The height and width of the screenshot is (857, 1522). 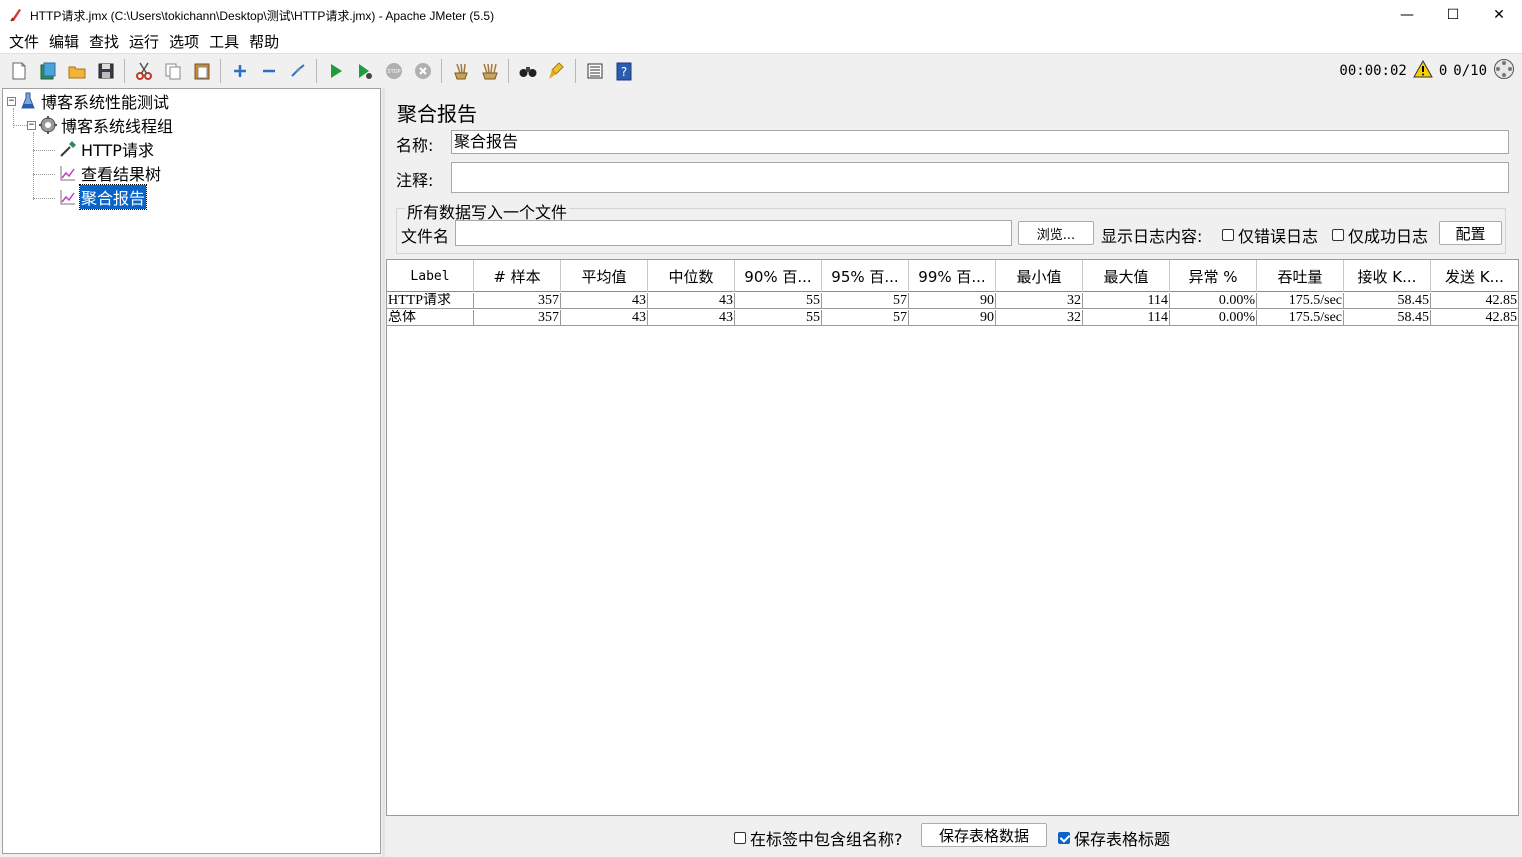 What do you see at coordinates (461, 71) in the screenshot?
I see `clear-icon` at bounding box center [461, 71].